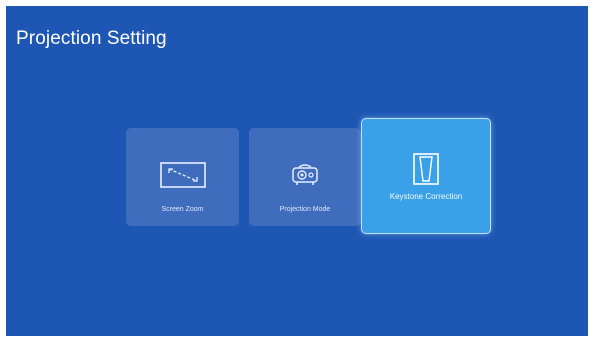 The image size is (594, 340). I want to click on page-title: Projection Setting, so click(91, 38).